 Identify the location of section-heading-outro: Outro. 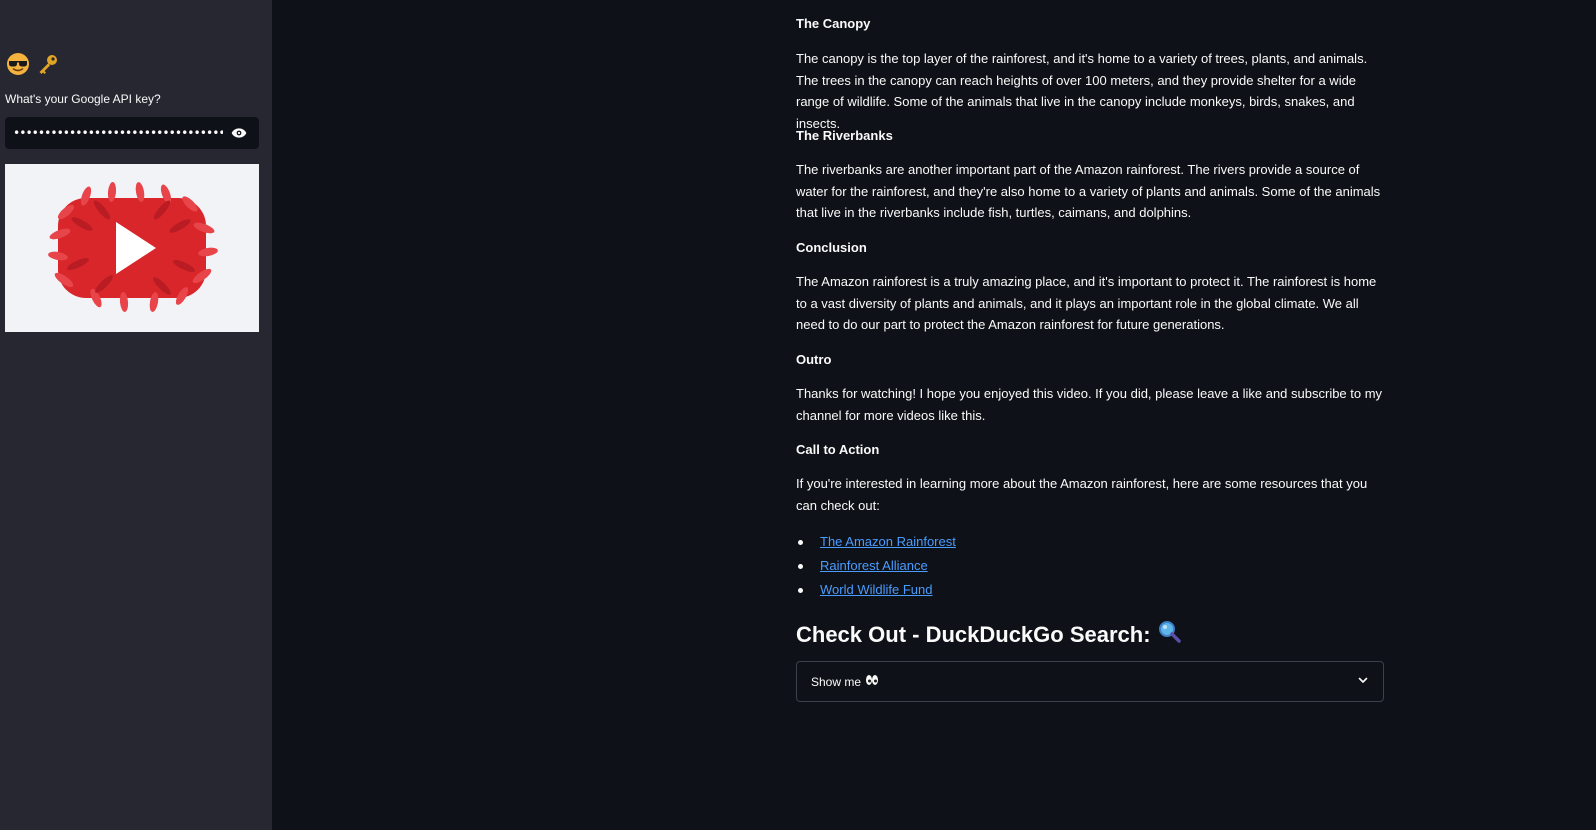
(814, 359).